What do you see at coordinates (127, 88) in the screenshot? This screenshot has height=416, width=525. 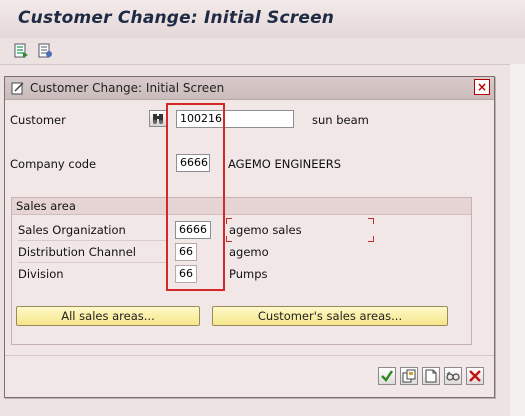 I see `dialog-title: Customer Change: Initial Screen` at bounding box center [127, 88].